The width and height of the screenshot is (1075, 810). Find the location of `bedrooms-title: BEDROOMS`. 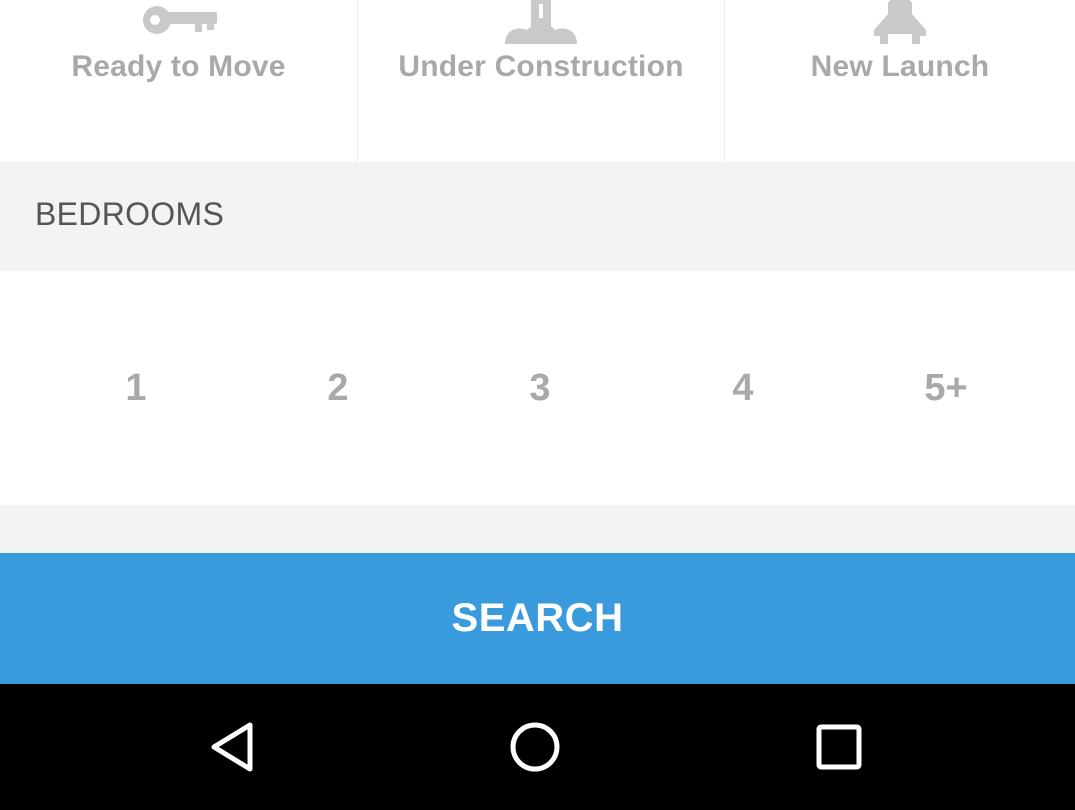

bedrooms-title: BEDROOMS is located at coordinates (130, 214).